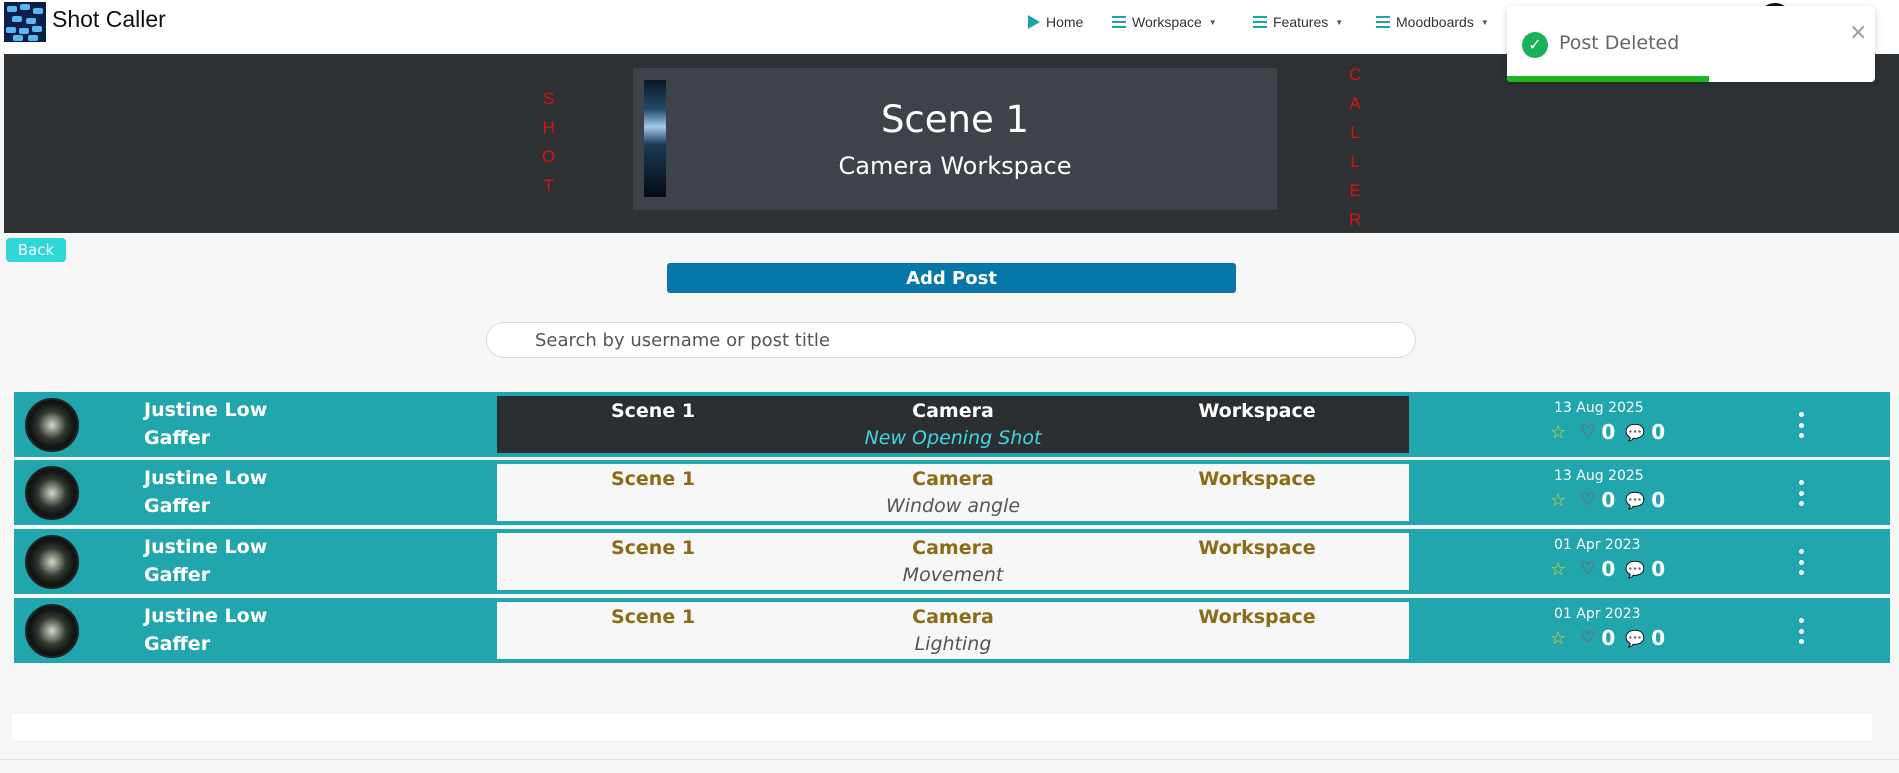 The image size is (1899, 773). Describe the element at coordinates (953, 506) in the screenshot. I see `post-title: Window angle` at that location.